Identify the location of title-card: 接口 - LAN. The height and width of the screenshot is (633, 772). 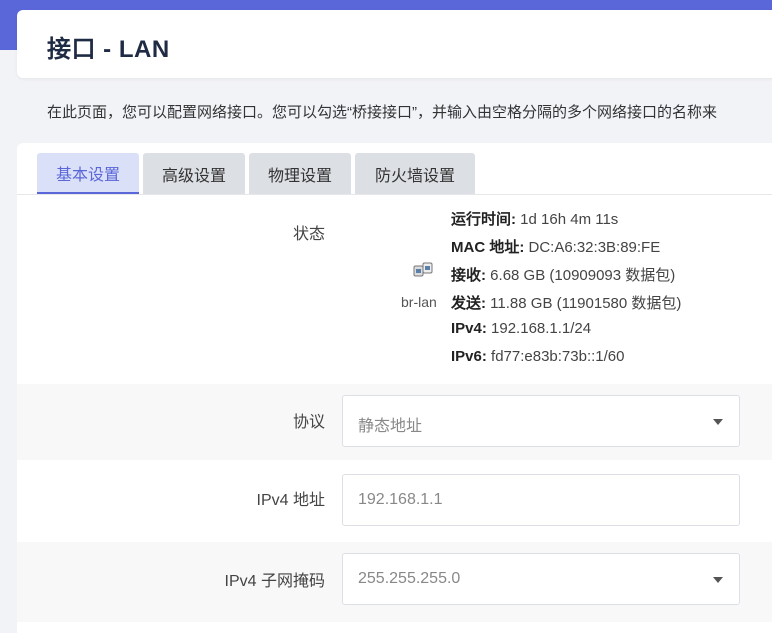
(394, 44).